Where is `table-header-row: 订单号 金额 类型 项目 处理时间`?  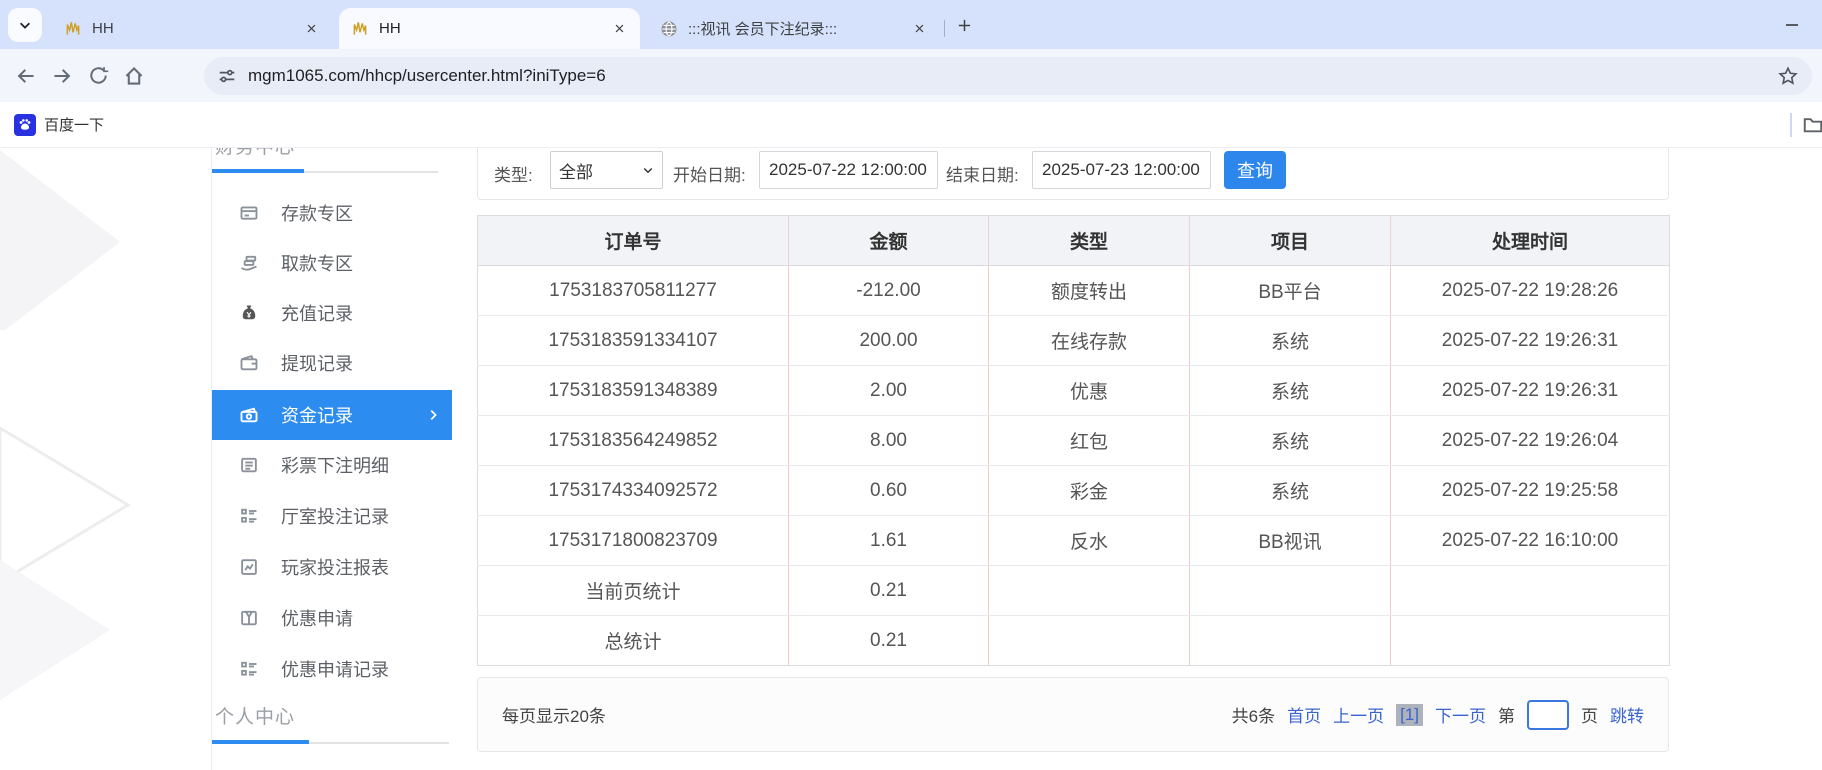
table-header-row: 订单号 金额 类型 项目 处理时间 is located at coordinates (1073, 240).